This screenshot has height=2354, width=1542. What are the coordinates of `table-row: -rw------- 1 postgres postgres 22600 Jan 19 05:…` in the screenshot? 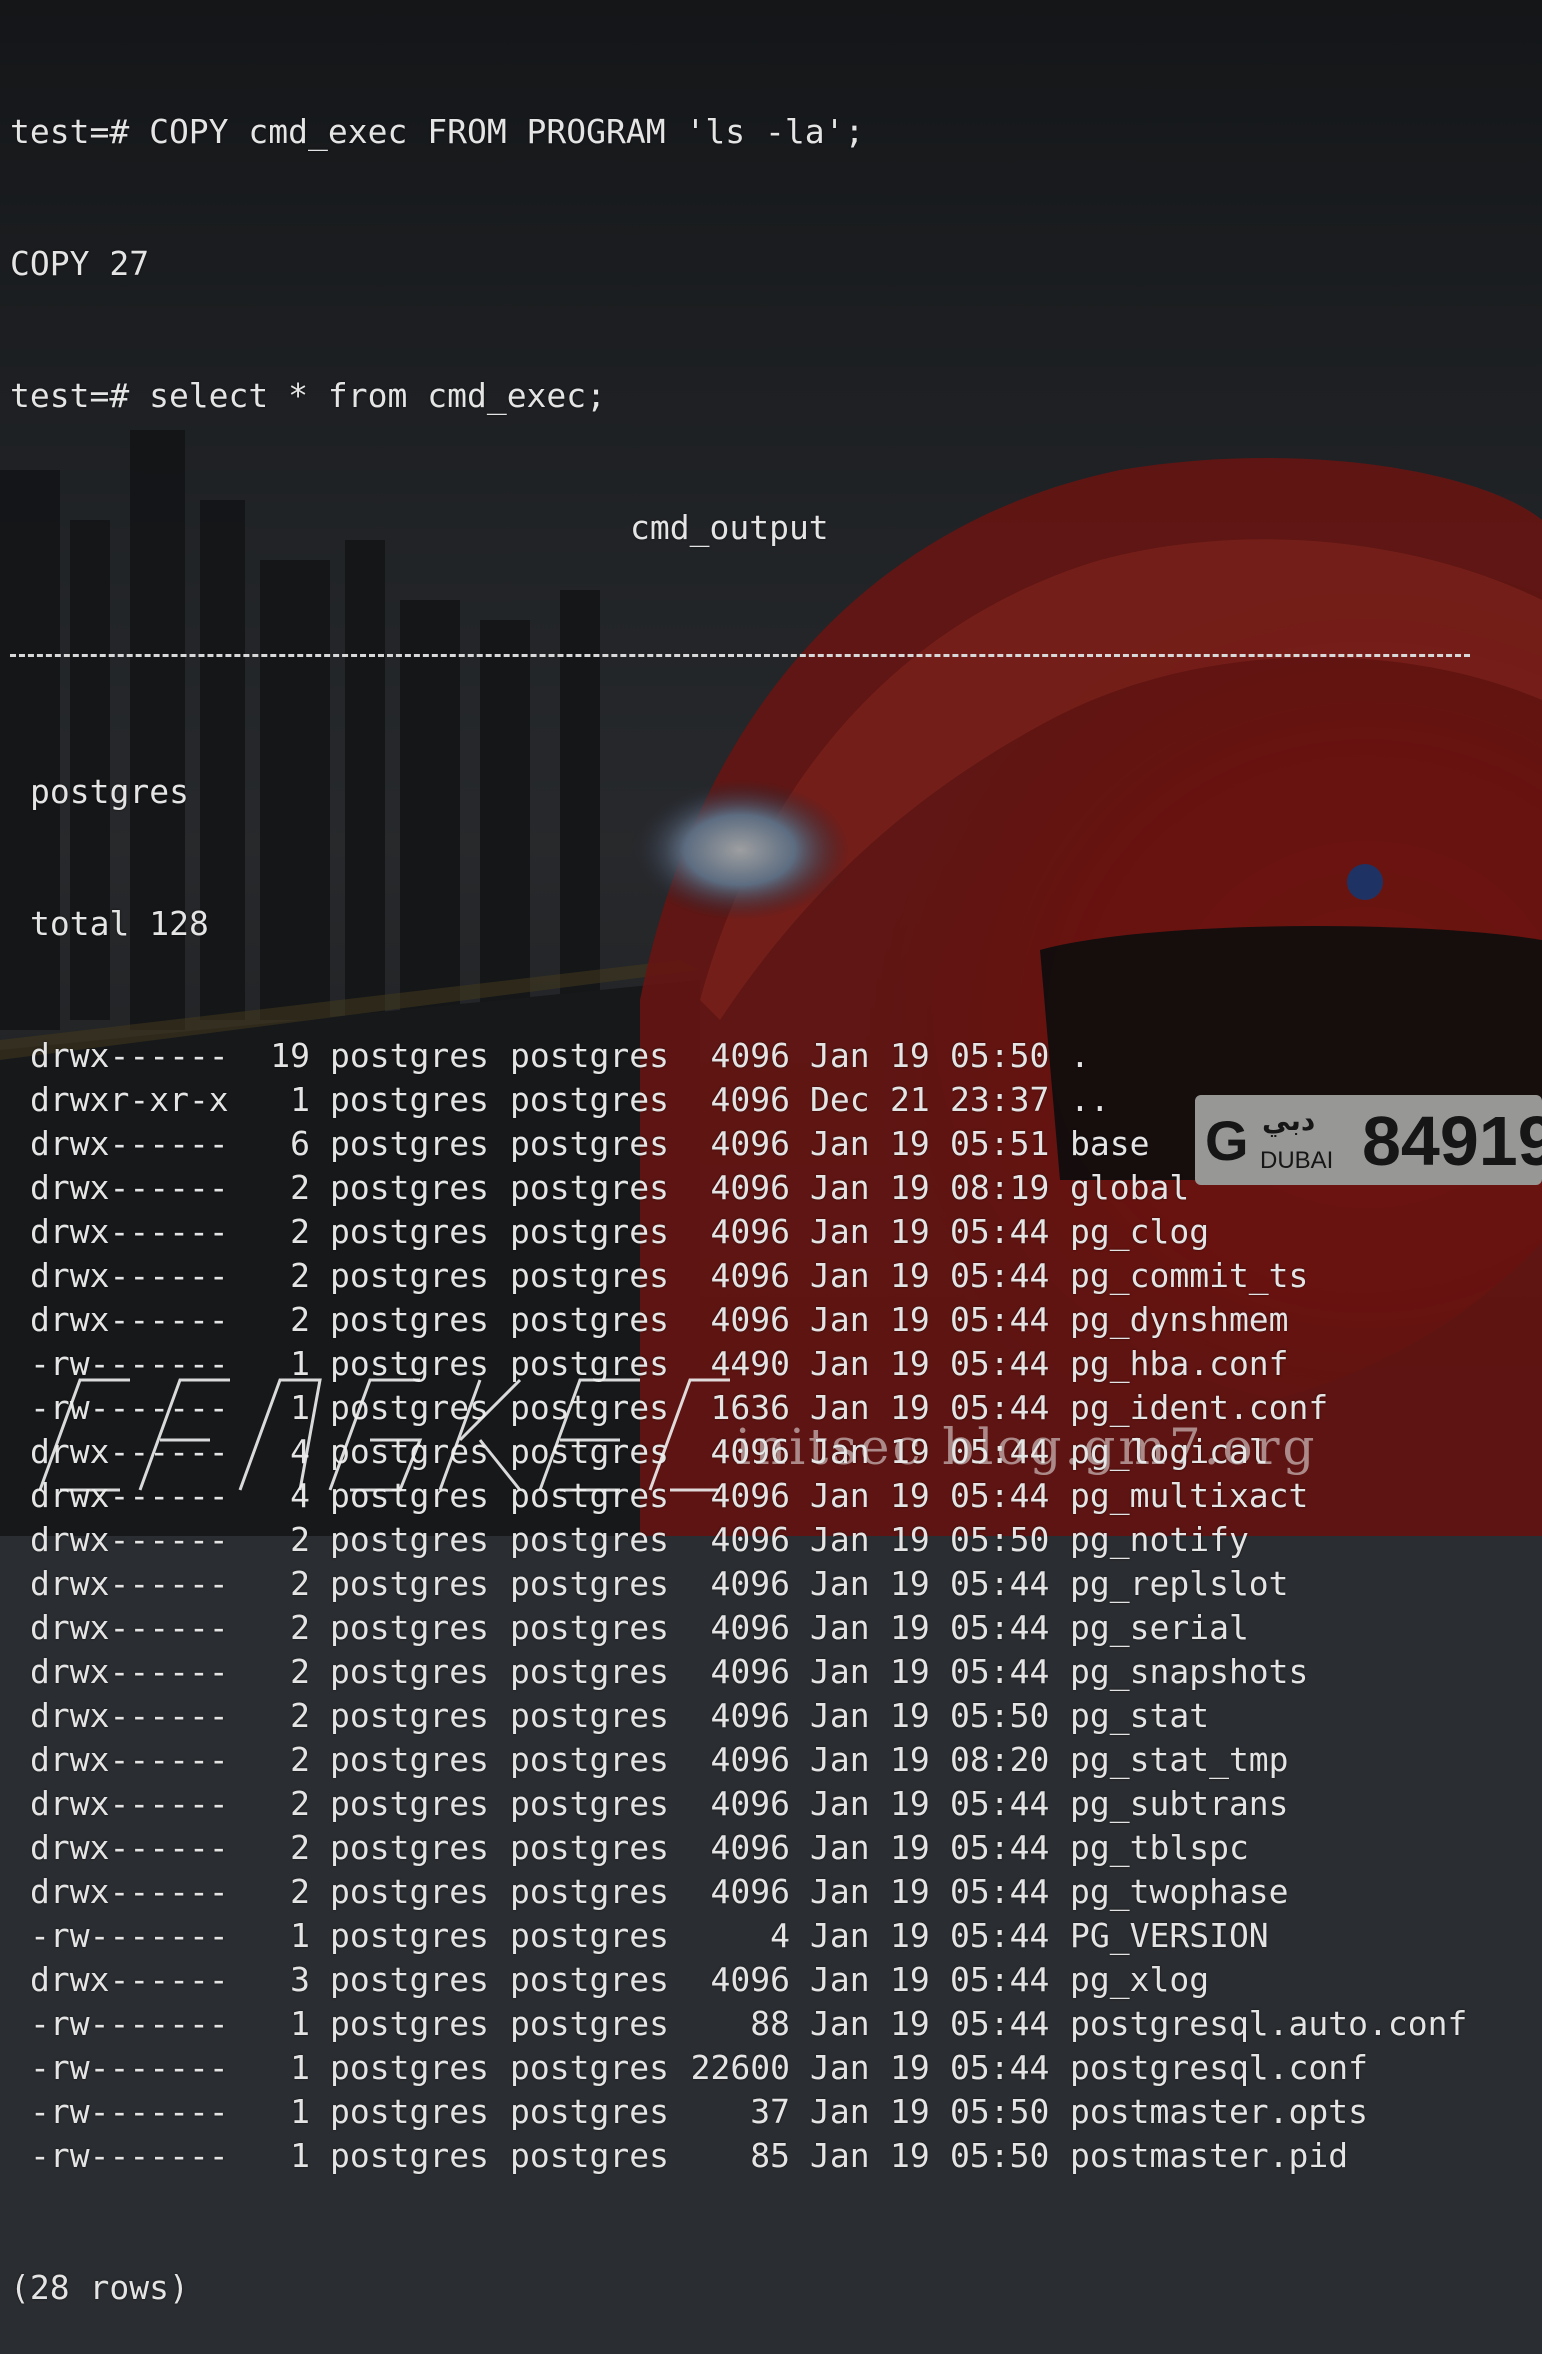 It's located at (770, 2068).